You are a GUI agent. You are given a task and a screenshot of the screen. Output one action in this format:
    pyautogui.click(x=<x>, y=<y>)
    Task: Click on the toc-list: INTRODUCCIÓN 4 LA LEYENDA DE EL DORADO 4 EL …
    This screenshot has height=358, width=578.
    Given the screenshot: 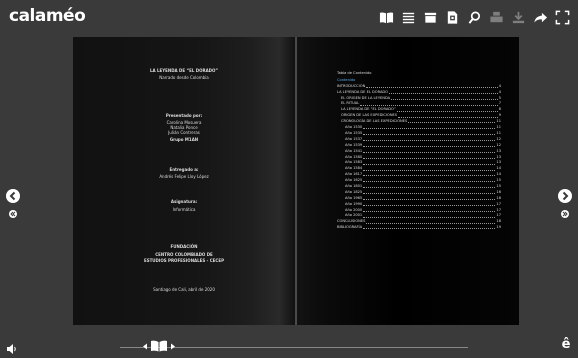 What is the action you would take?
    pyautogui.click(x=419, y=157)
    